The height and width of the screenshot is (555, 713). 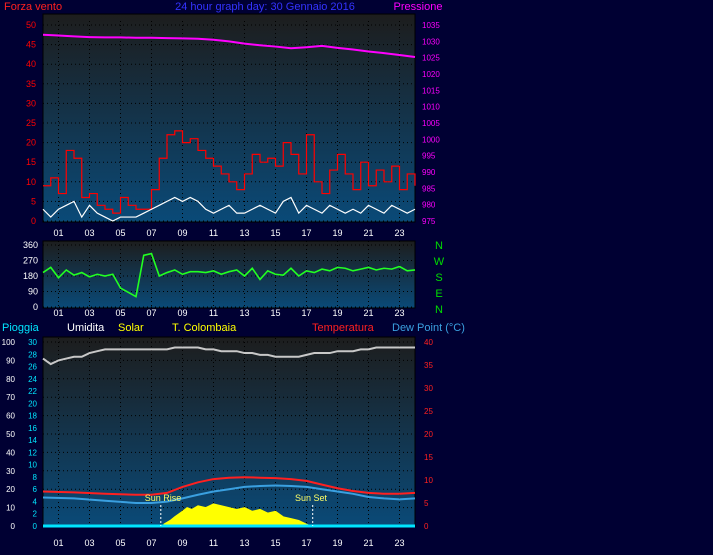 What do you see at coordinates (31, 84) in the screenshot?
I see `wind-y-tick: 35` at bounding box center [31, 84].